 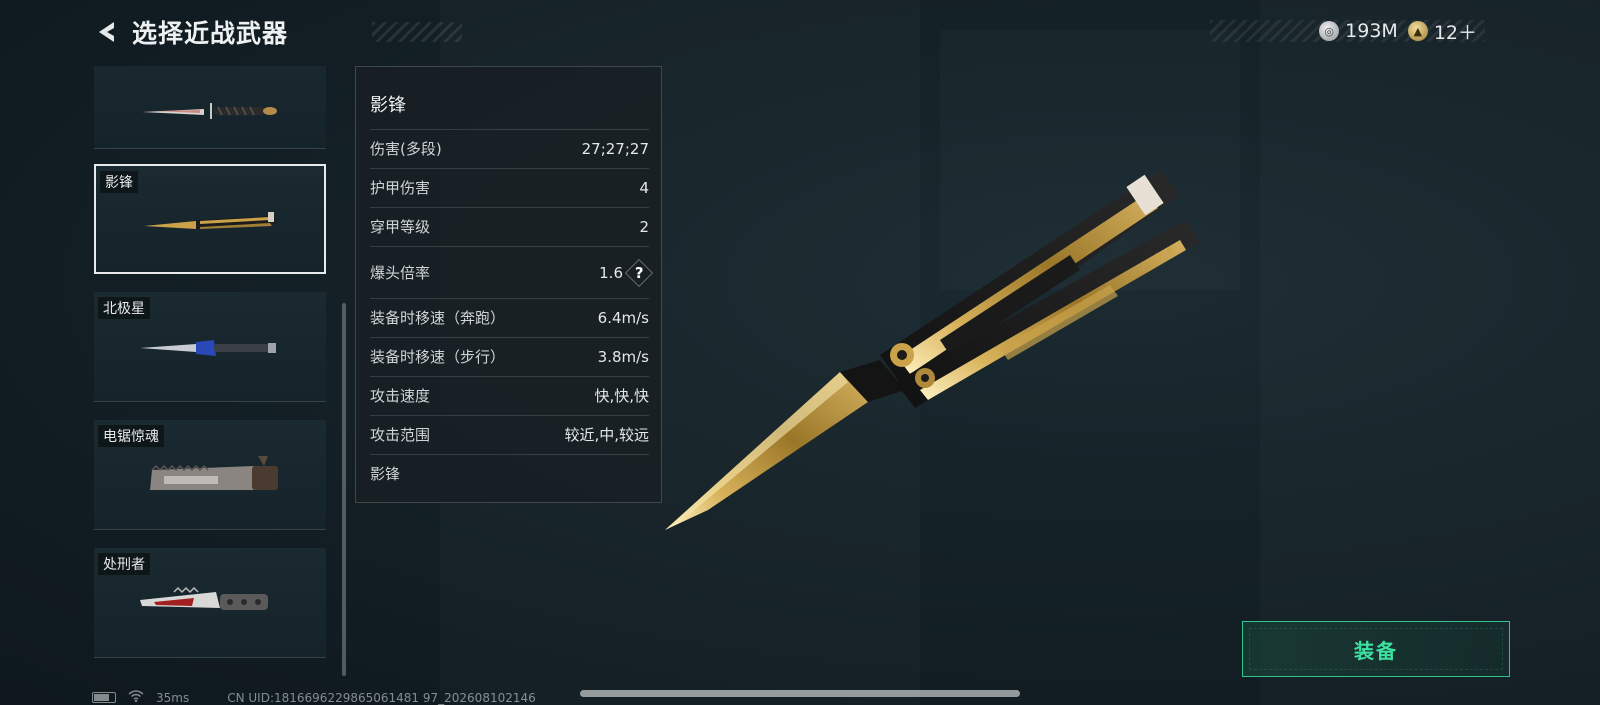 What do you see at coordinates (512, 272) in the screenshot?
I see `stat-row-headshot: 爆头倍率 1.6 ?` at bounding box center [512, 272].